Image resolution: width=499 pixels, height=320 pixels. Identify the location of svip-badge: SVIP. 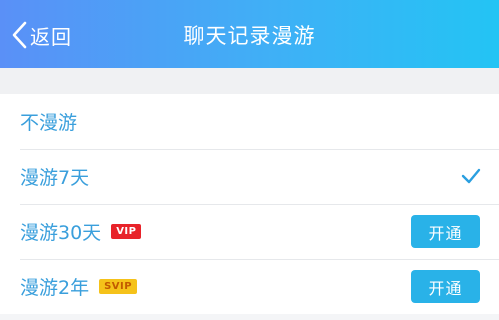
(118, 286).